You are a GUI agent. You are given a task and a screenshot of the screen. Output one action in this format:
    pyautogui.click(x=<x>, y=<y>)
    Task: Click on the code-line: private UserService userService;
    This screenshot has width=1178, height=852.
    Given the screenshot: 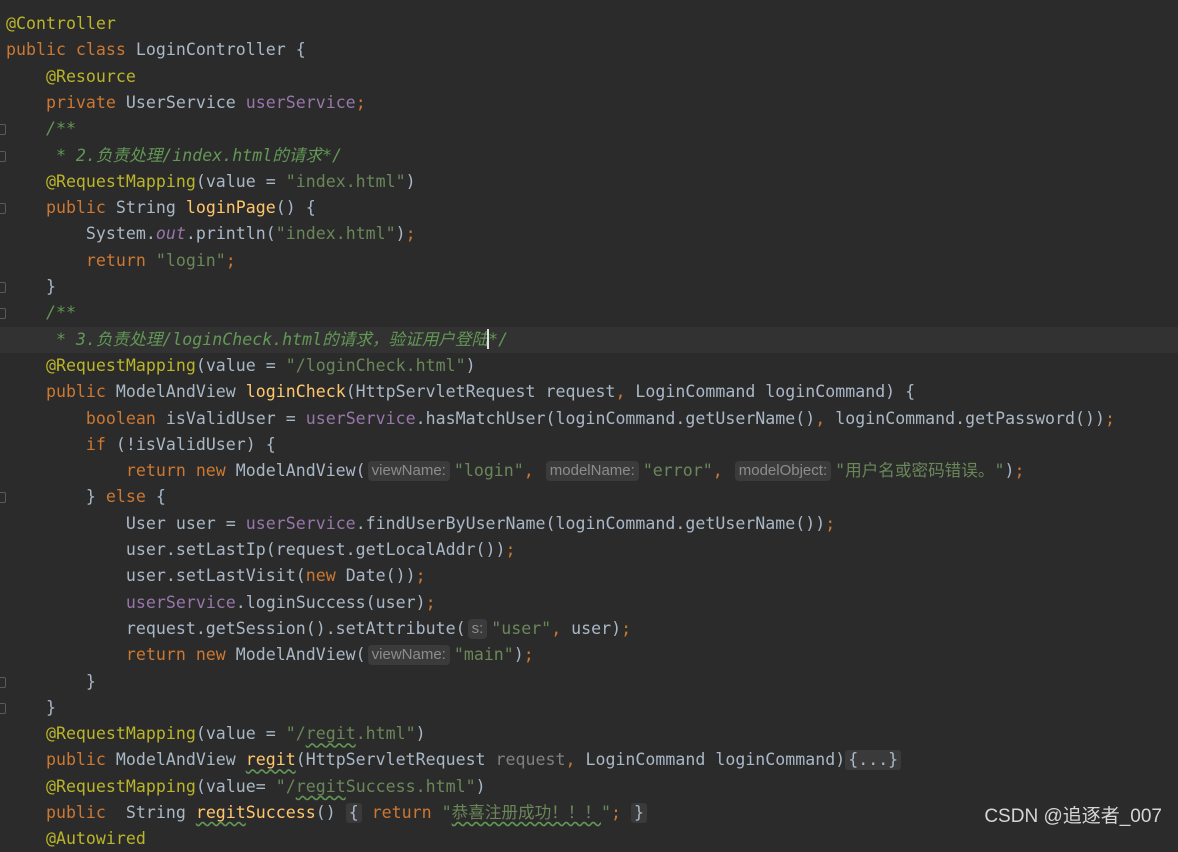 What is the action you would take?
    pyautogui.click(x=186, y=103)
    